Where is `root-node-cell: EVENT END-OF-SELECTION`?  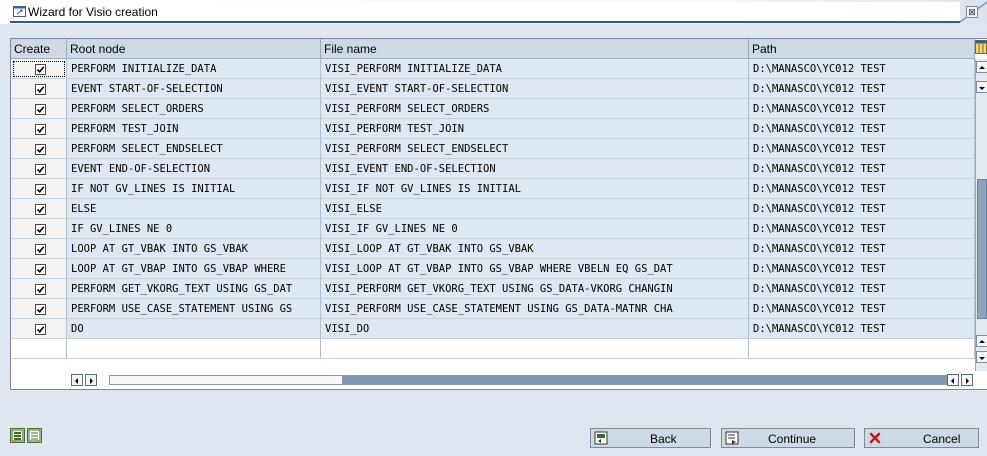
root-node-cell: EVENT END-OF-SELECTION is located at coordinates (194, 169).